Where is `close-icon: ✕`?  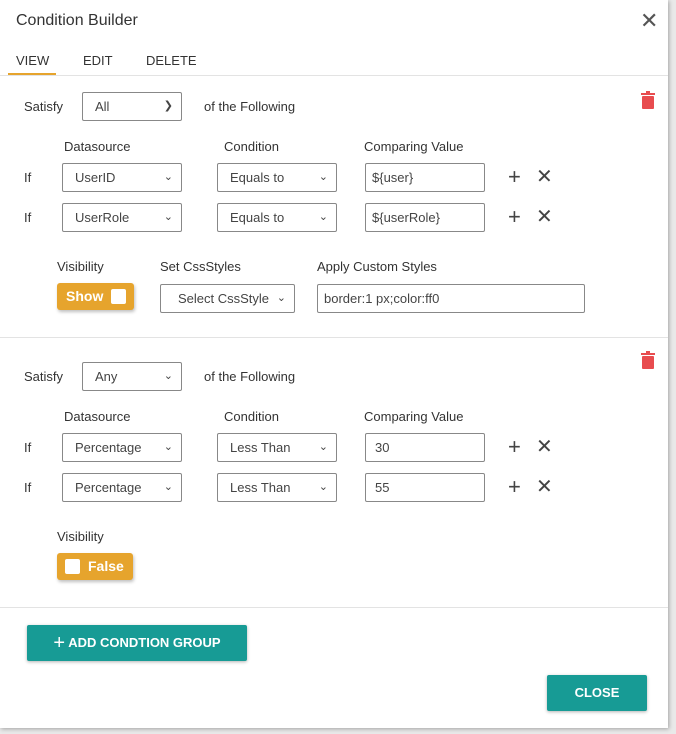
close-icon: ✕ is located at coordinates (649, 21).